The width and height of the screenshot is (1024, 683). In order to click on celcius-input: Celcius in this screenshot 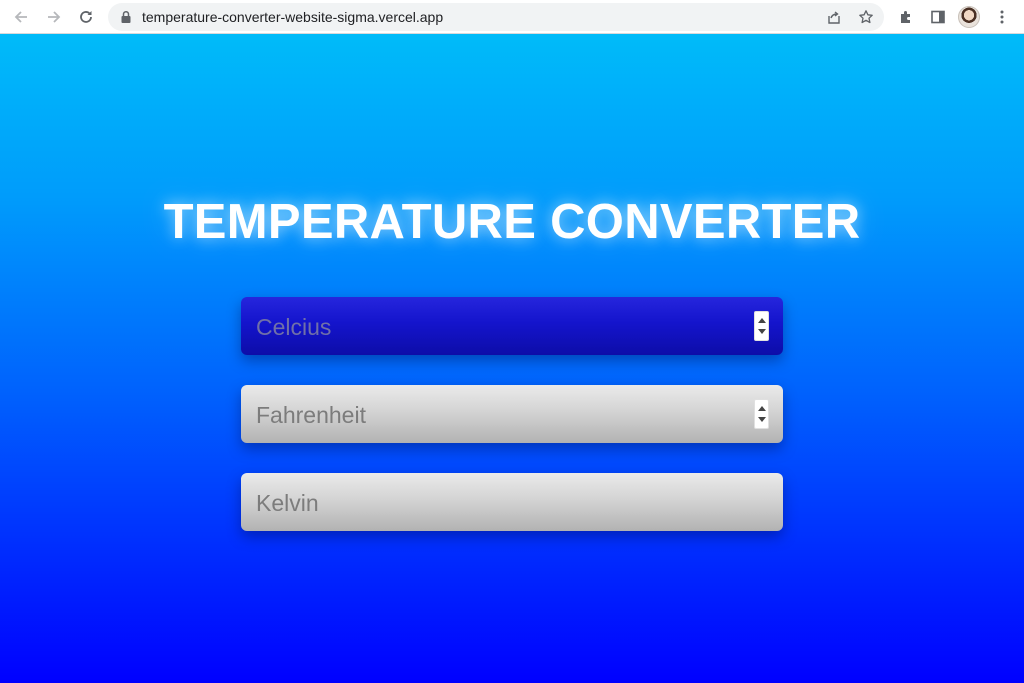, I will do `click(512, 326)`.